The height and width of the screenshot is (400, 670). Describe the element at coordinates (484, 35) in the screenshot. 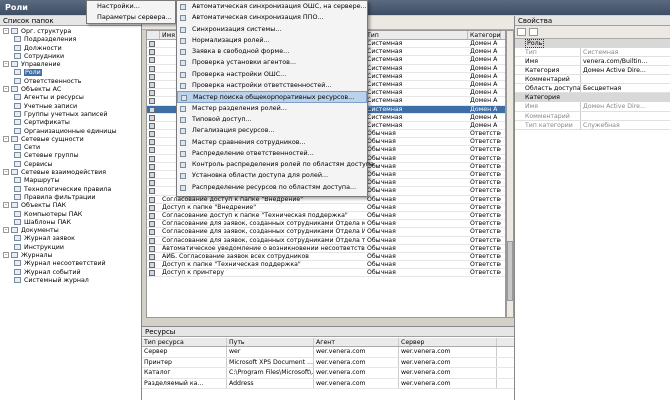

I see `col-header-category: Категория` at that location.